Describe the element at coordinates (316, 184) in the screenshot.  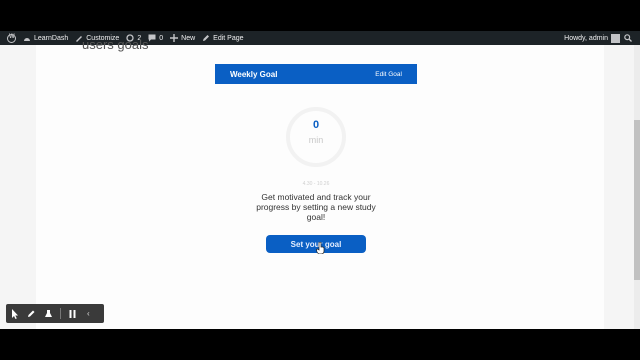
I see `goal-date-range: 4.30 - 10.26` at that location.